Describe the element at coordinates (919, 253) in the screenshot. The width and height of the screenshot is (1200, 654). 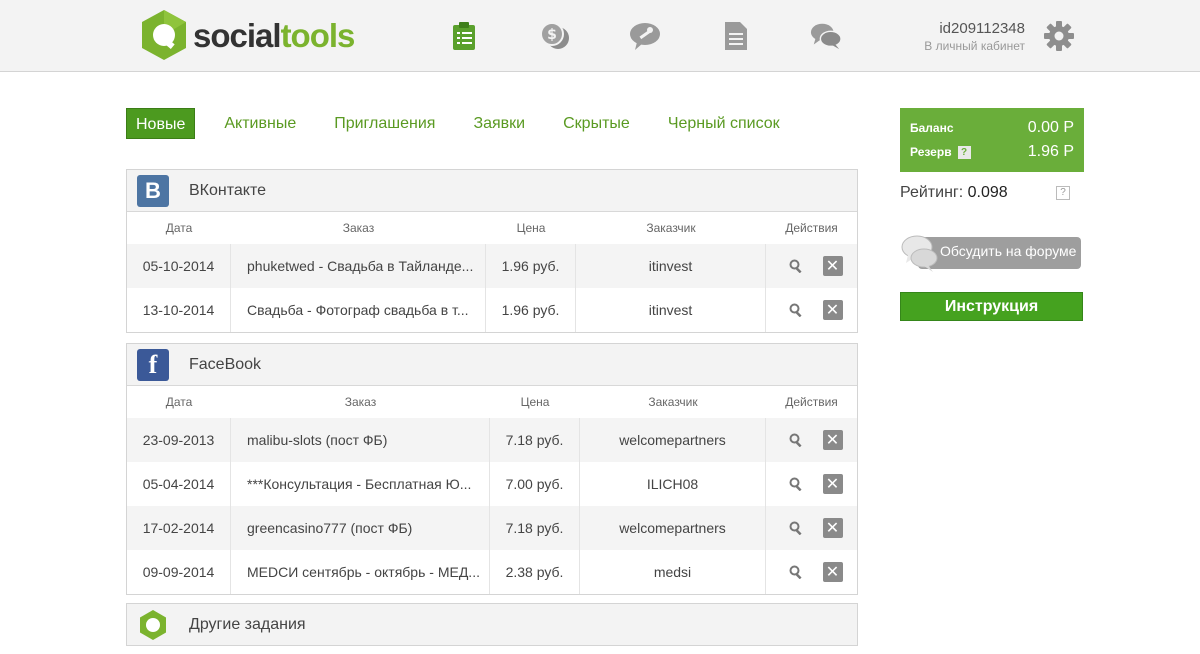
I see `speech-bubbles-icon` at that location.